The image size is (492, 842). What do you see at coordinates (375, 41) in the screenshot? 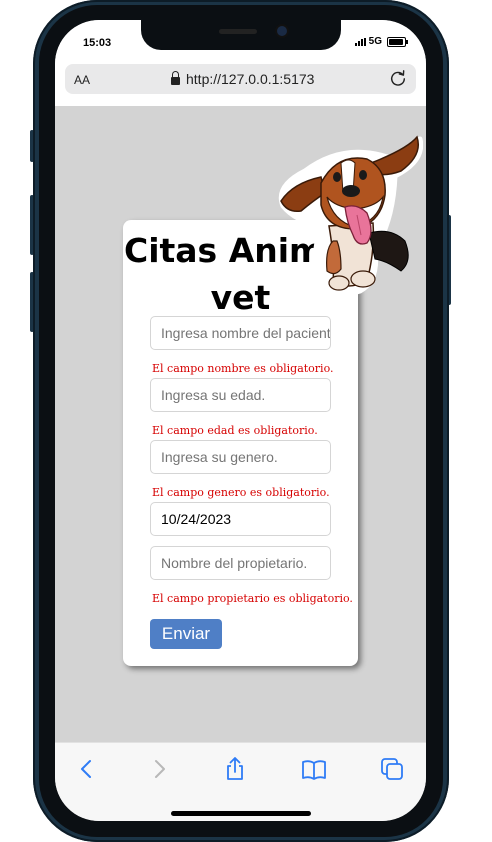
I see `network-label: 5G` at bounding box center [375, 41].